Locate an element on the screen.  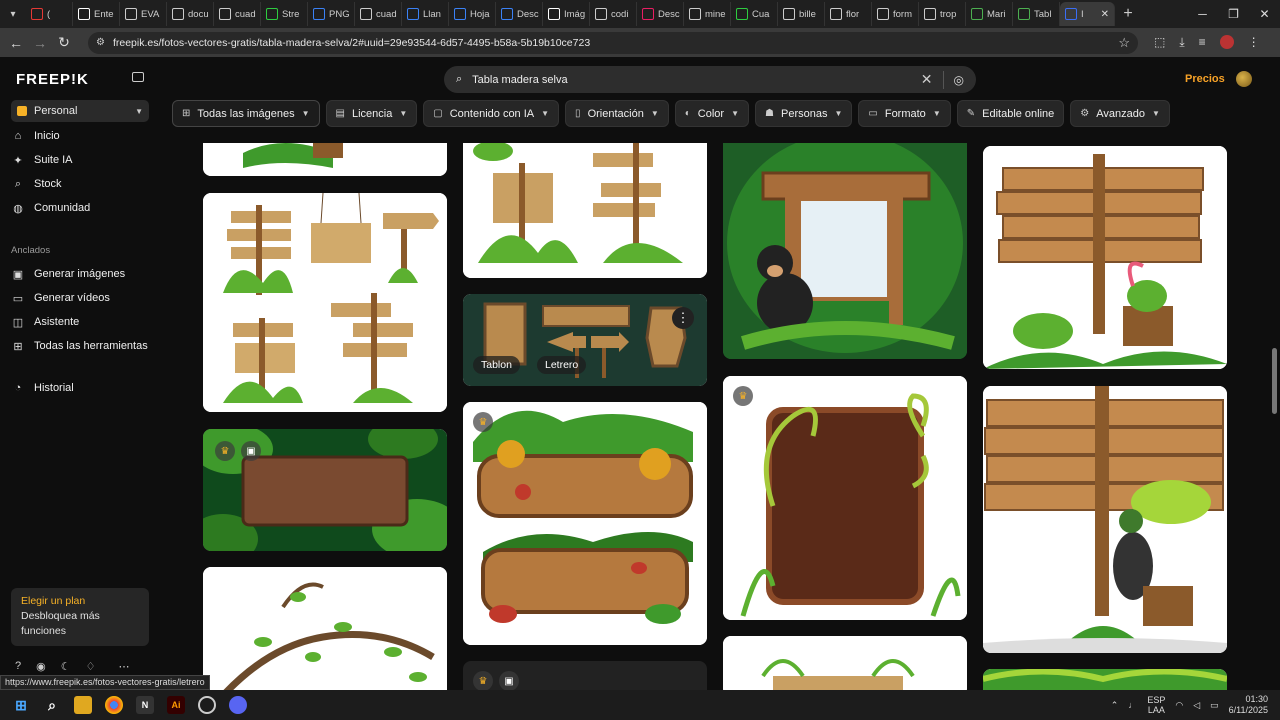
search-input: Tabla madera selva is located at coordinates (519, 80).